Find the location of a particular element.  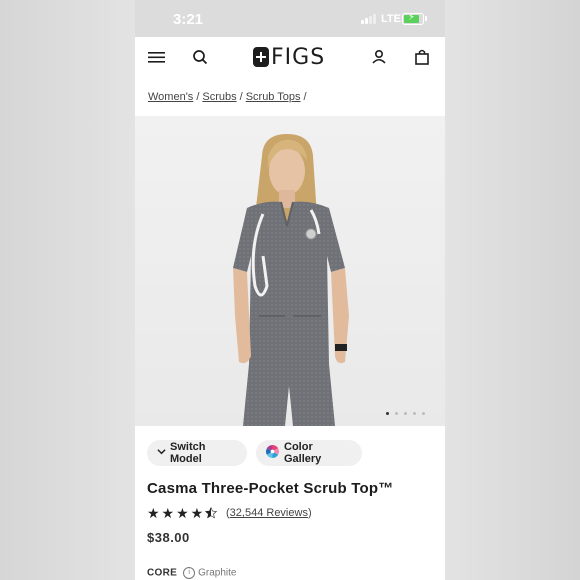

model-photo is located at coordinates (291, 280).